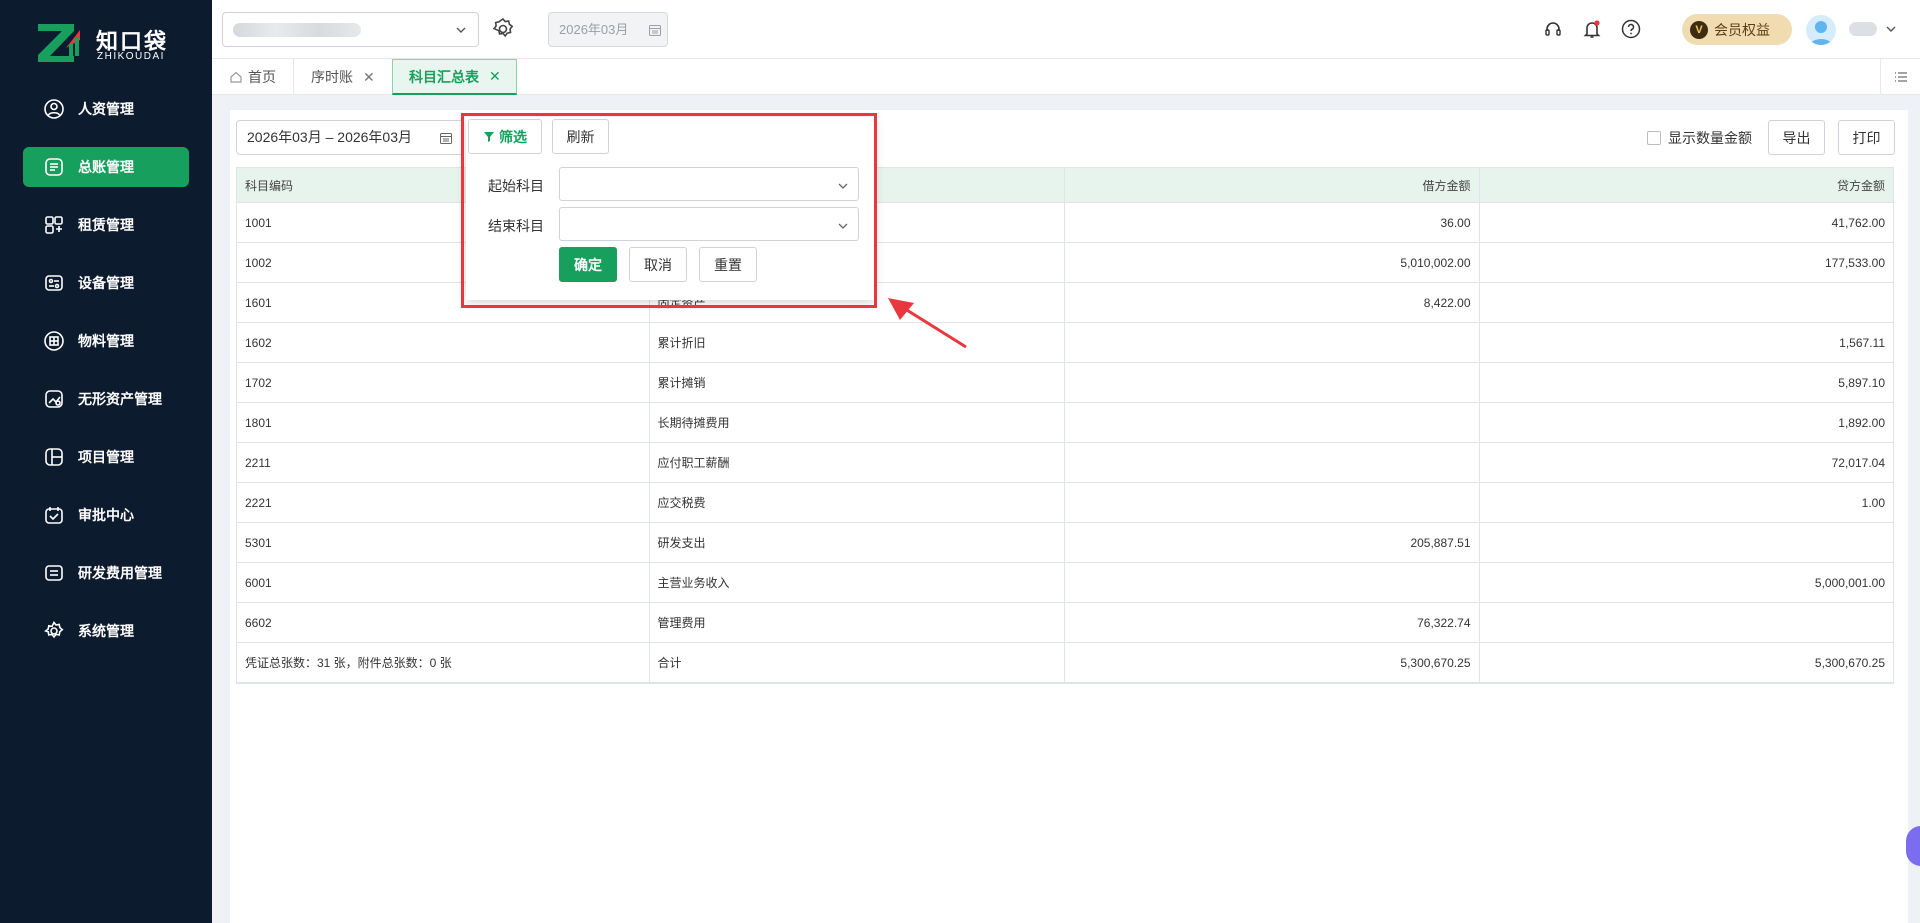  I want to click on sidebar-item-rd-expense: 研发费用管理, so click(106, 573).